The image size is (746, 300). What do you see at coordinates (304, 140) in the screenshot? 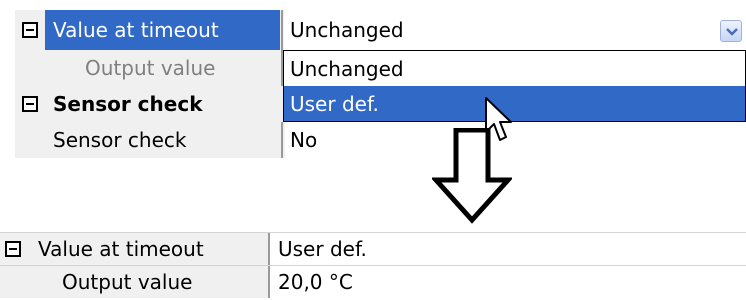
I see `value-text: No` at bounding box center [304, 140].